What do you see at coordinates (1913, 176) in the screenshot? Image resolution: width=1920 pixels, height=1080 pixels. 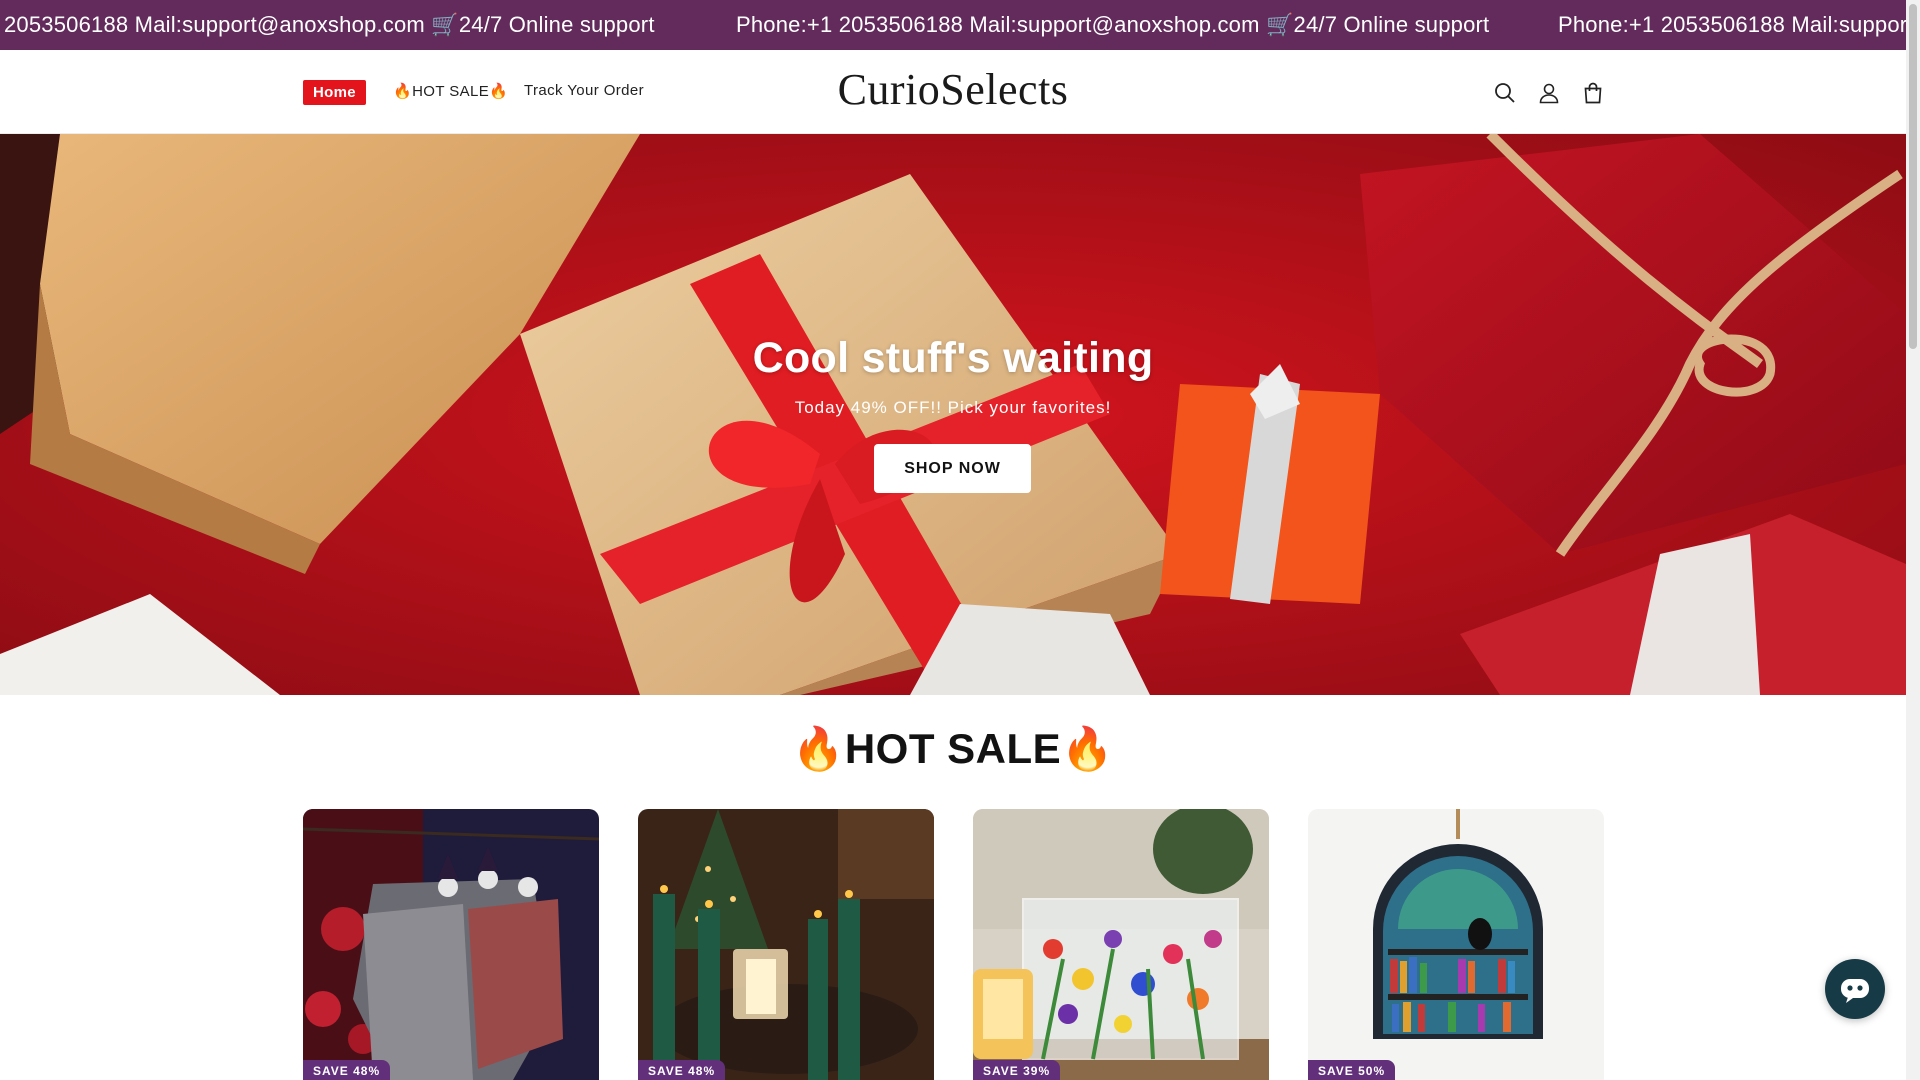 I see `scrollbar-thumb` at bounding box center [1913, 176].